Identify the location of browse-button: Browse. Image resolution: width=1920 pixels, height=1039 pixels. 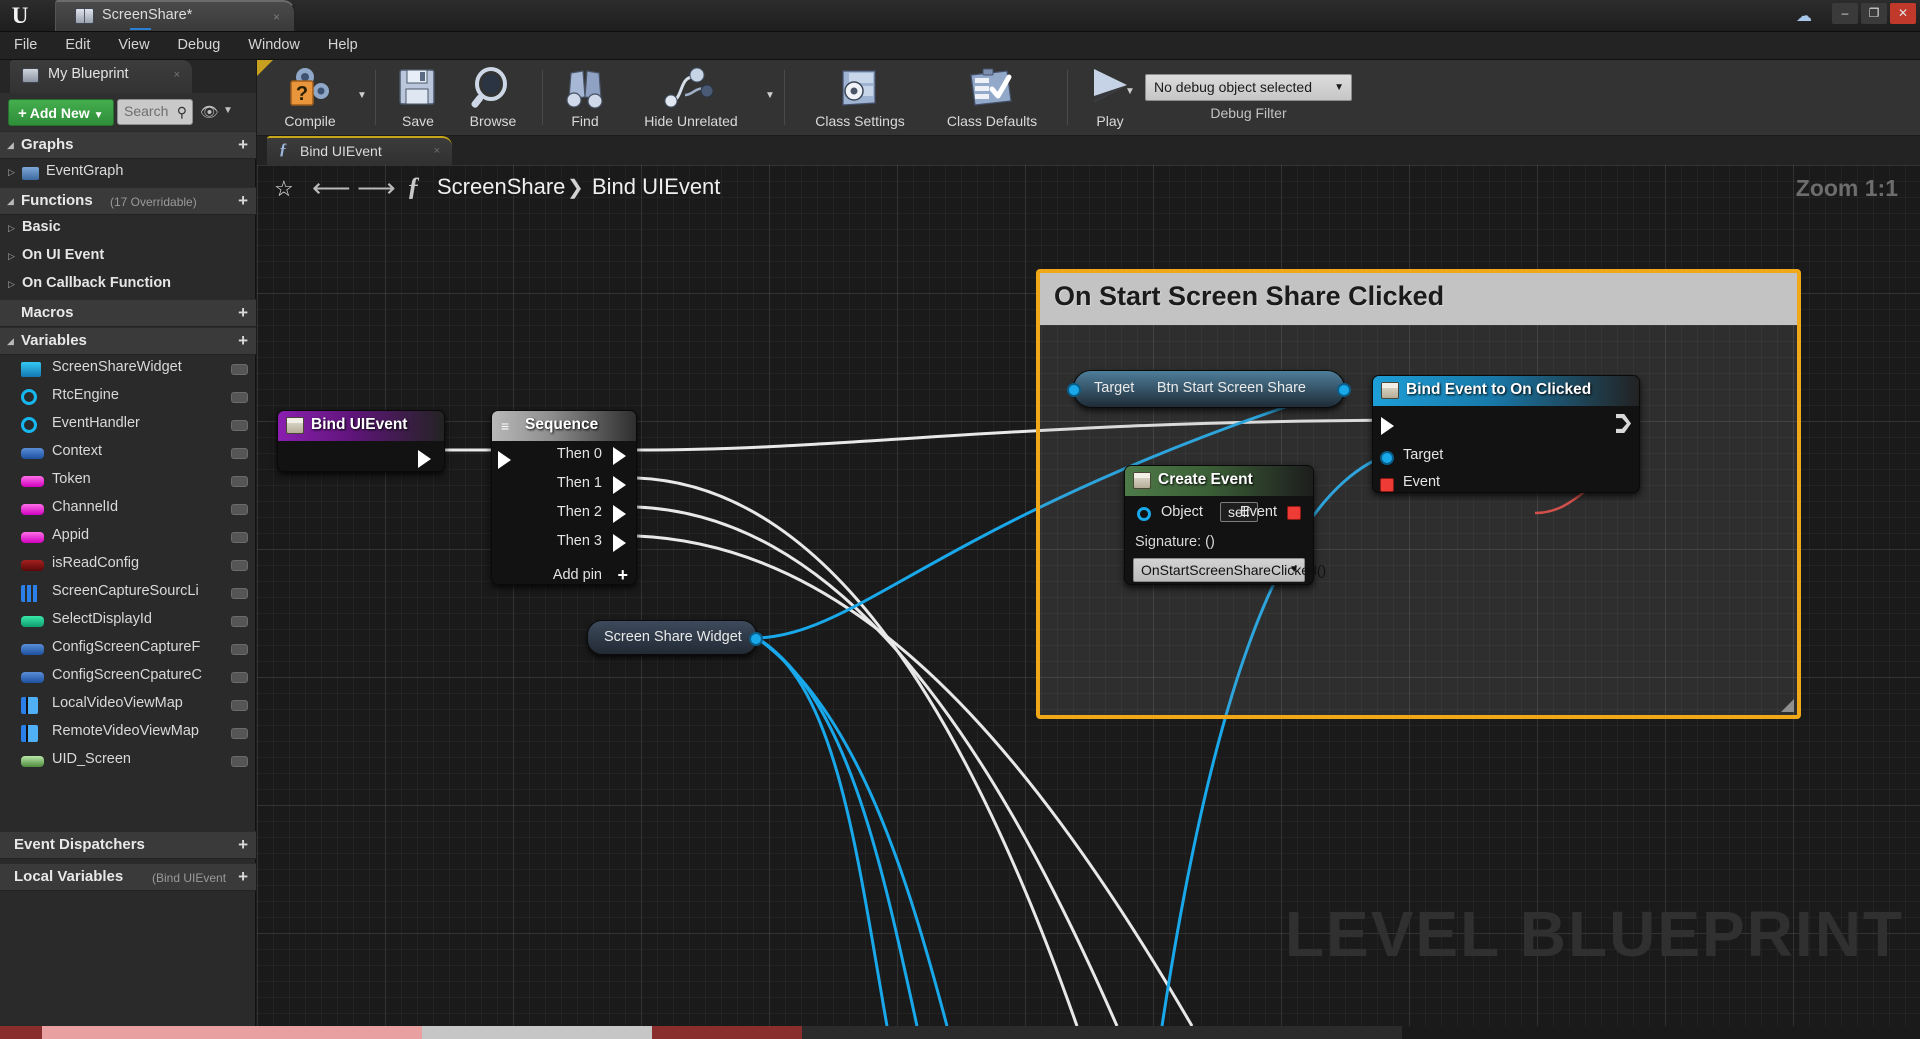
(493, 98).